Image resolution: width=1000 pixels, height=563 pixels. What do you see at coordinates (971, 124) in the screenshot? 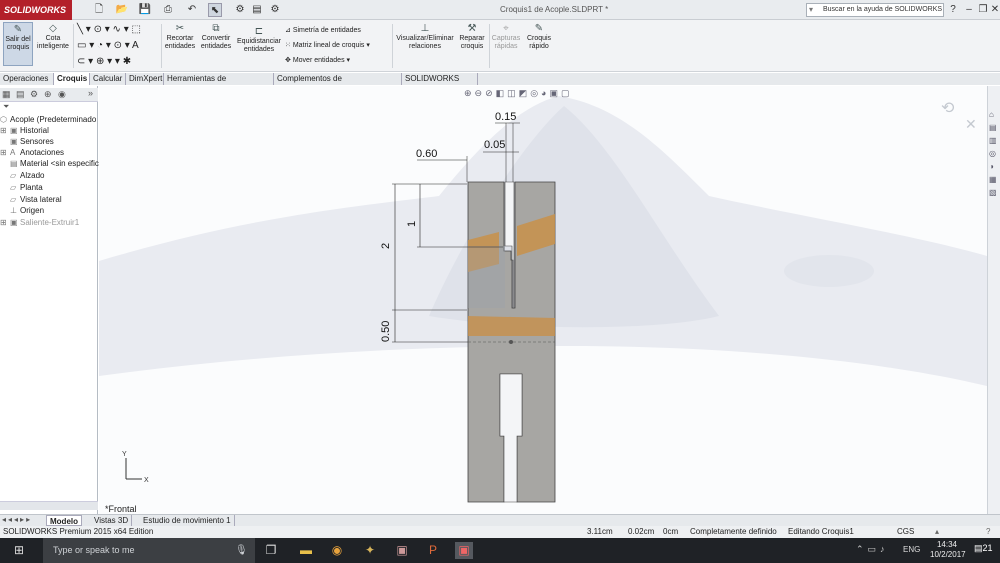
I see `cancel-corner-icon: ✕` at bounding box center [971, 124].